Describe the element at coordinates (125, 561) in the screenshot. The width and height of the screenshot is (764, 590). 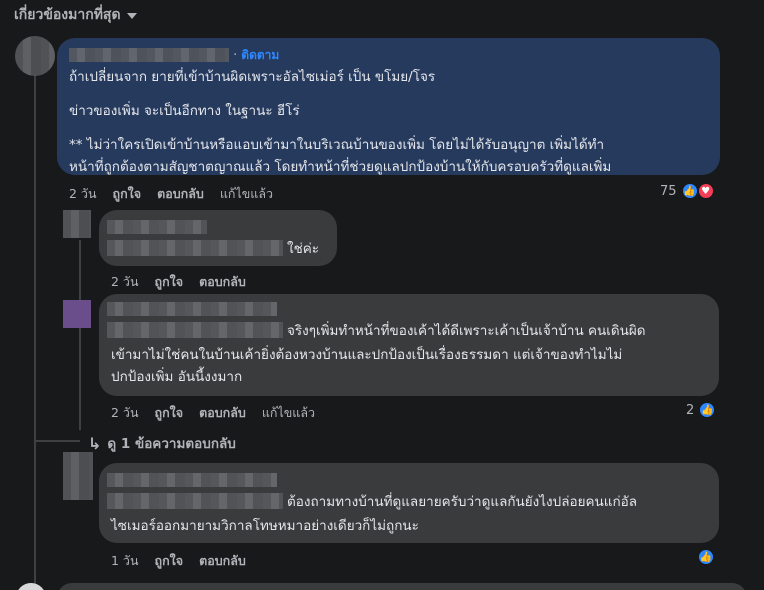
I see `timestamp: 1 วัน` at that location.